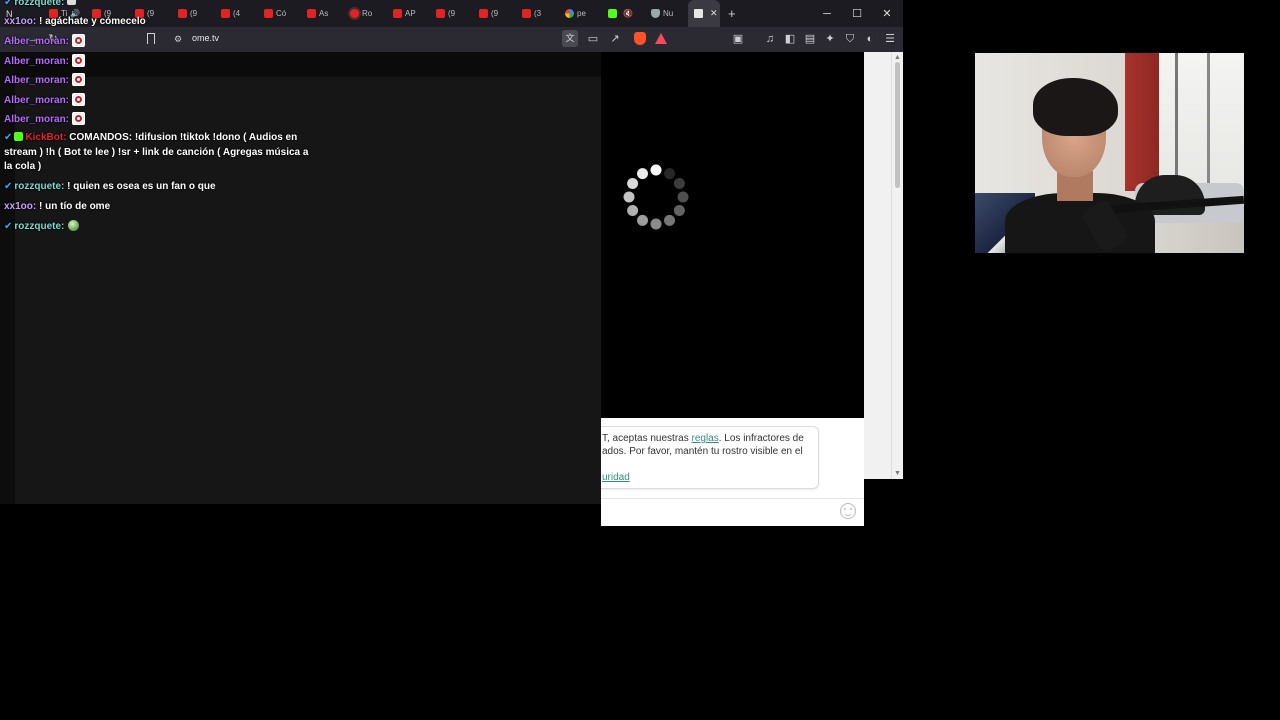 The image size is (1280, 720). I want to click on tab: (3, so click(537, 13).